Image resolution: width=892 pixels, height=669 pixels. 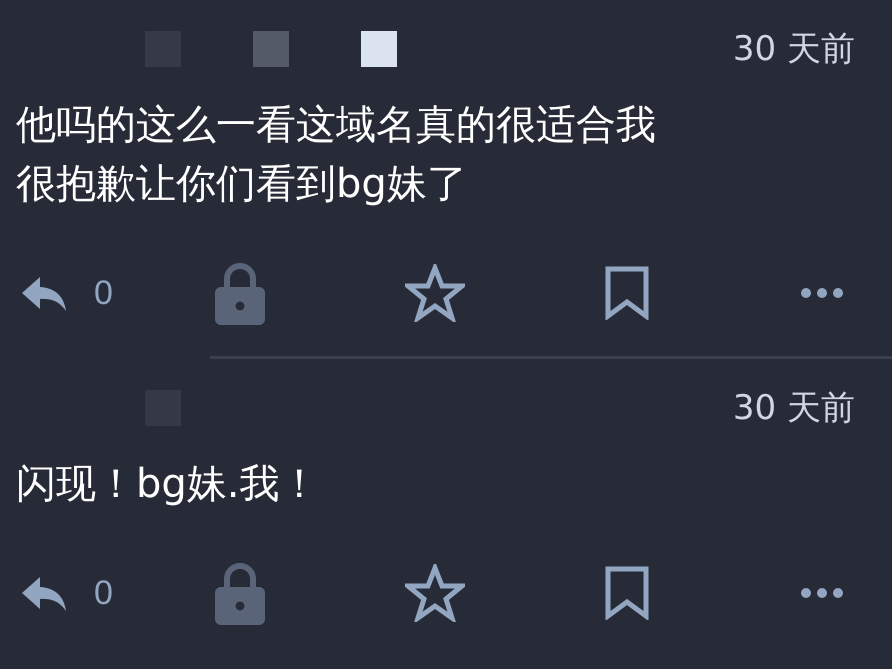 What do you see at coordinates (168, 484) in the screenshot?
I see `post-text: 闪现！bg妹.我！` at bounding box center [168, 484].